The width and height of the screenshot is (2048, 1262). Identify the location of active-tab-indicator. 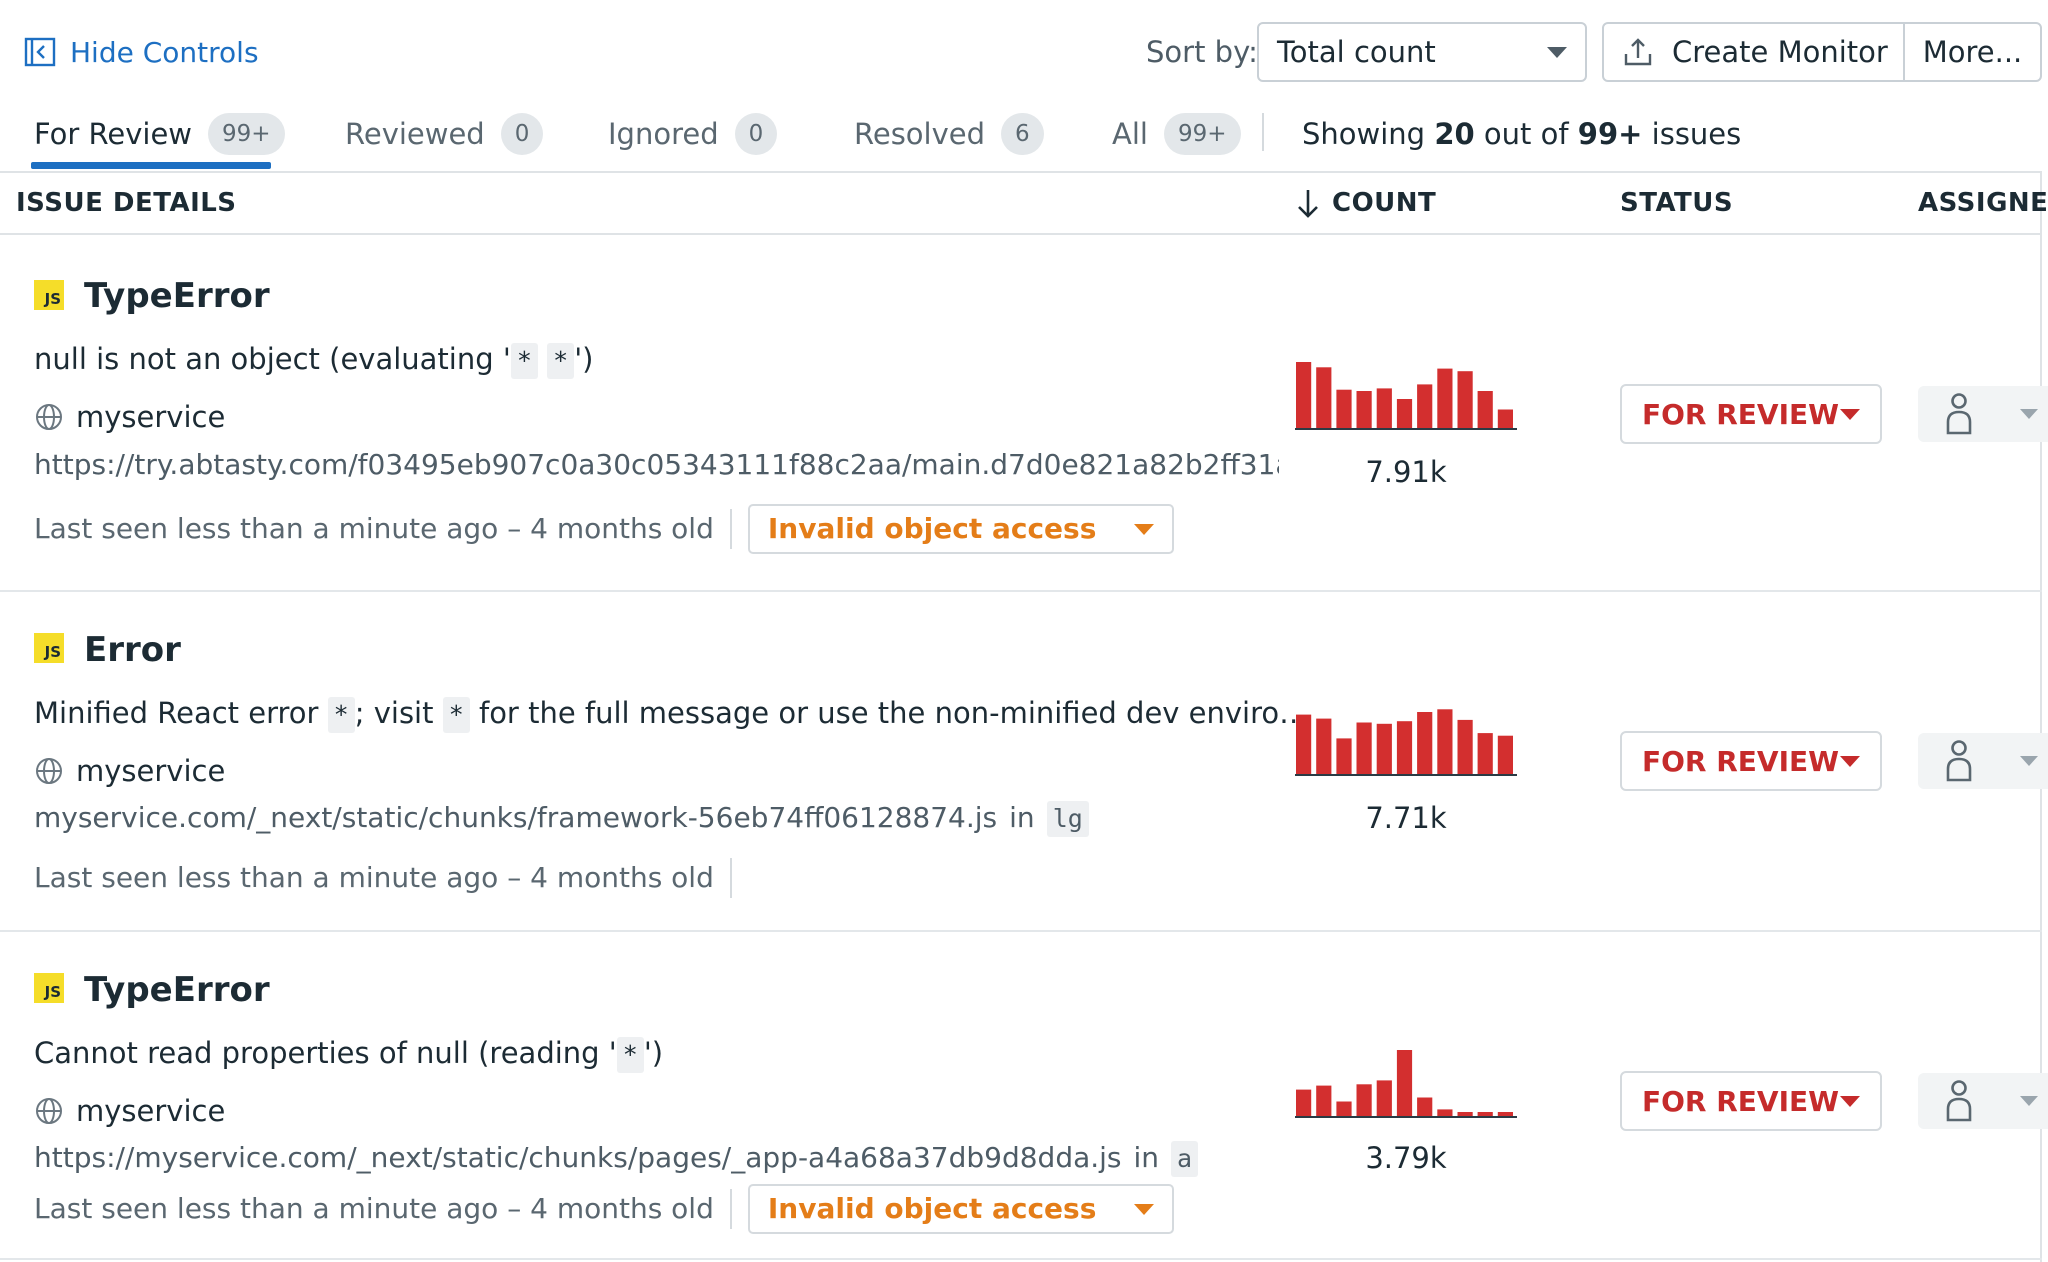
(151, 165).